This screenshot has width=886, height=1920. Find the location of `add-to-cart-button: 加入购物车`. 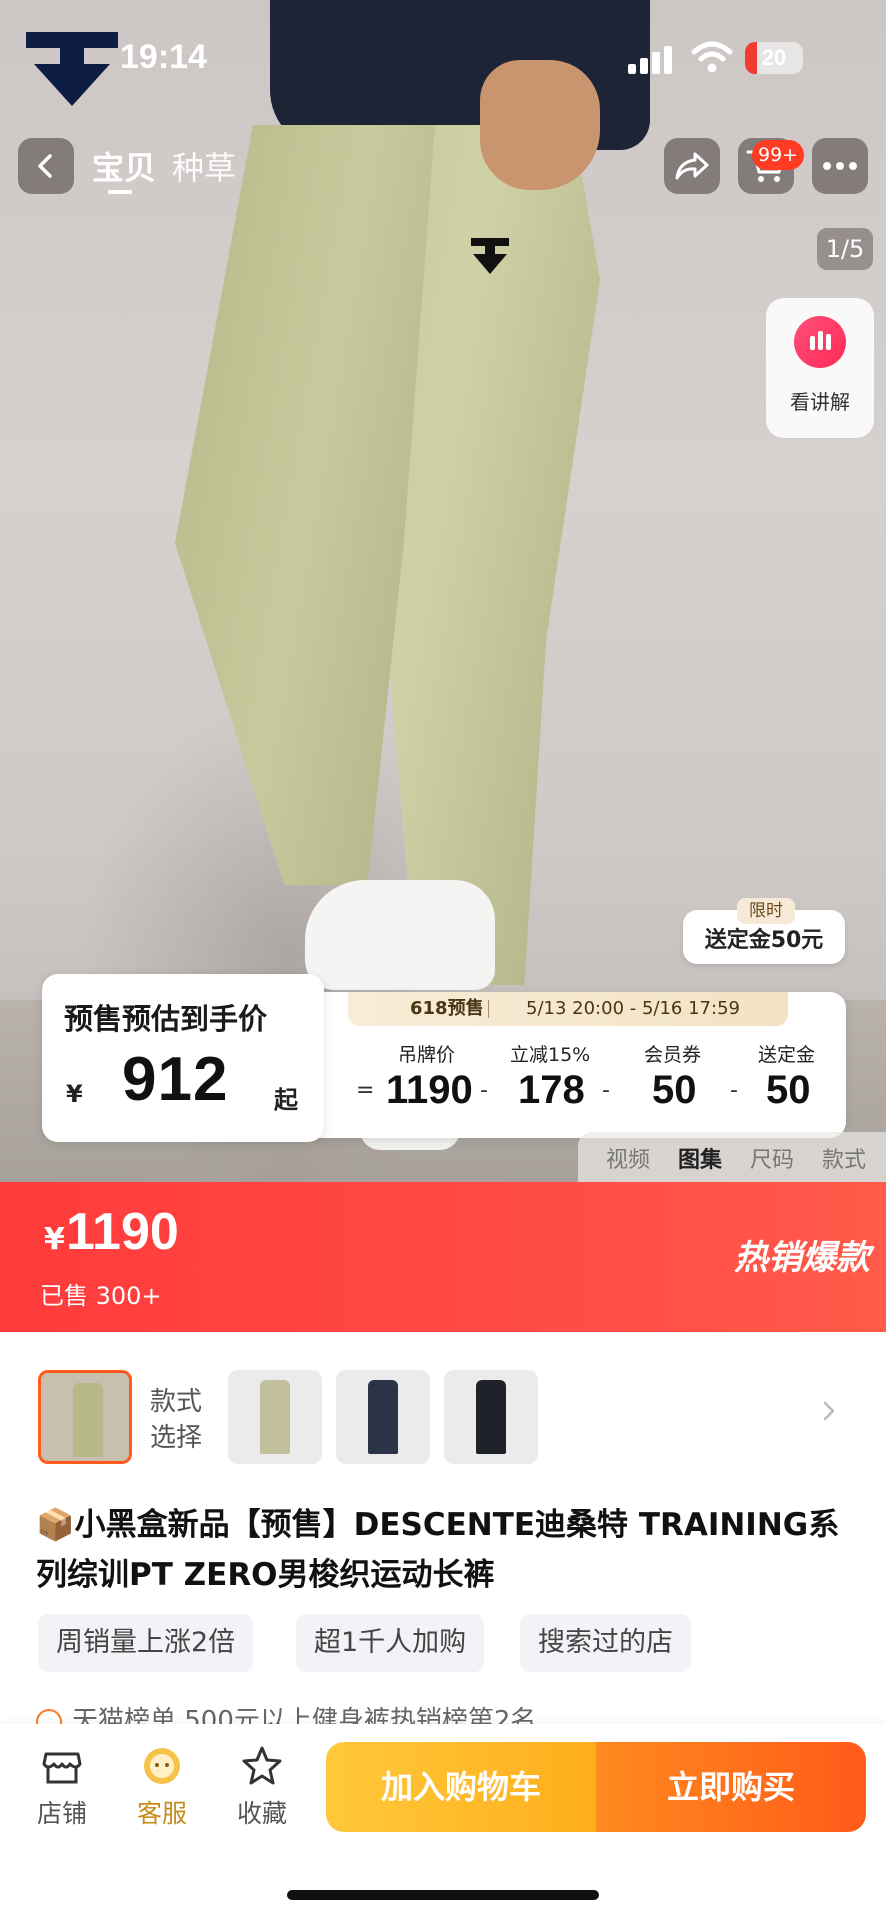

add-to-cart-button: 加入购物车 is located at coordinates (461, 1787).